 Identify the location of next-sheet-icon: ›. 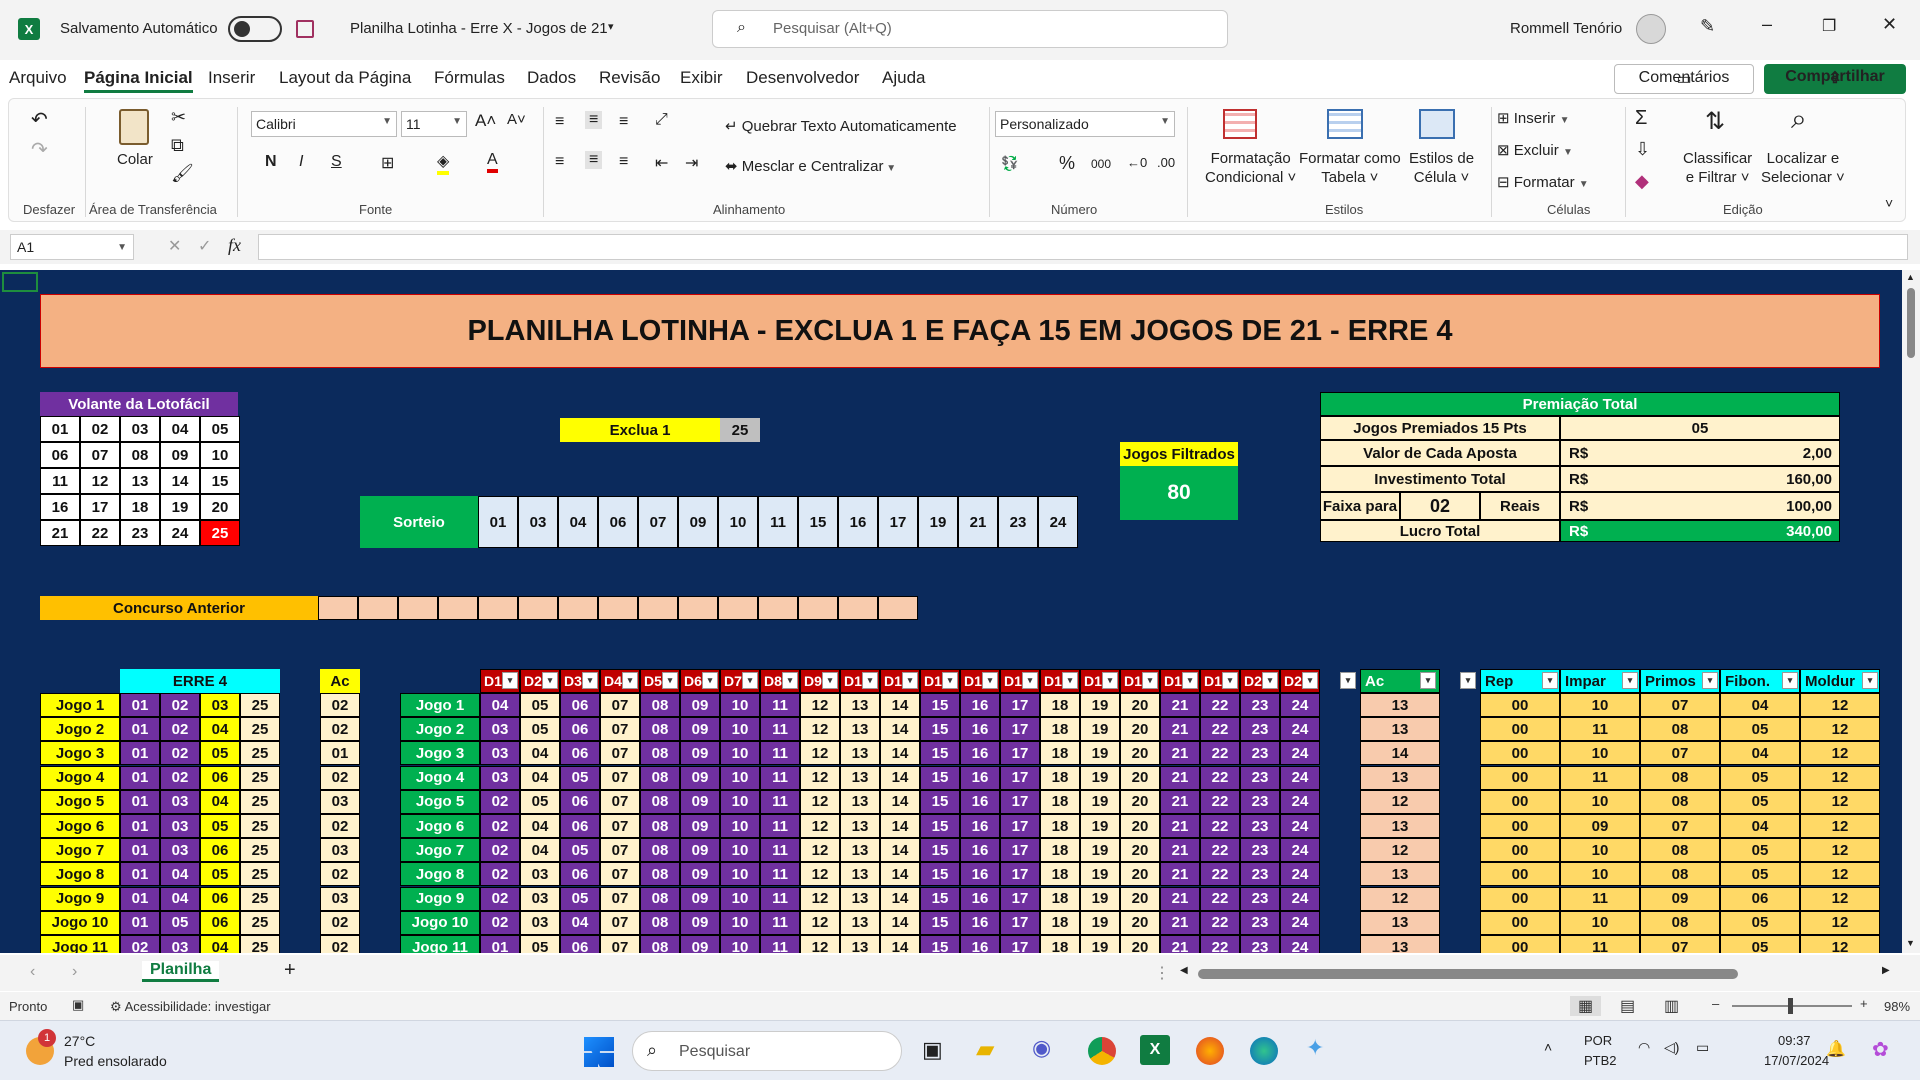
(74, 972).